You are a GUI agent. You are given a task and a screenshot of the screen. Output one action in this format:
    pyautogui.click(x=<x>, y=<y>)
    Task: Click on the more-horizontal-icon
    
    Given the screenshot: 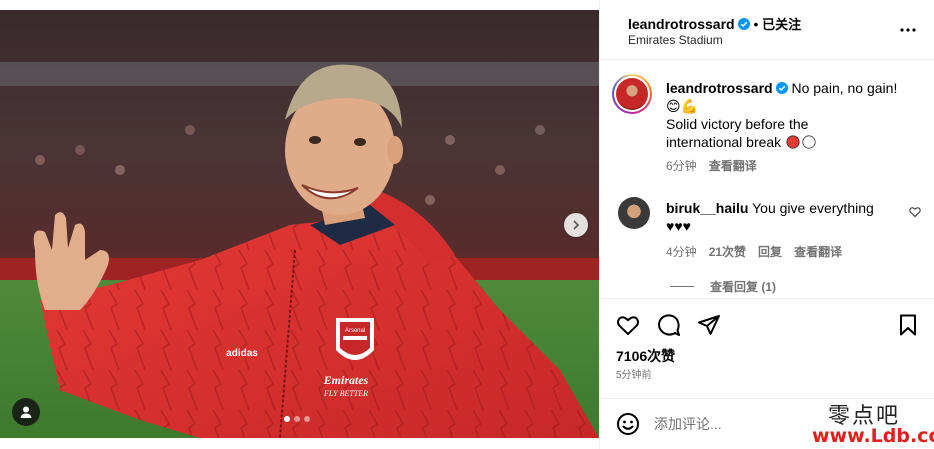 What is the action you would take?
    pyautogui.click(x=908, y=30)
    